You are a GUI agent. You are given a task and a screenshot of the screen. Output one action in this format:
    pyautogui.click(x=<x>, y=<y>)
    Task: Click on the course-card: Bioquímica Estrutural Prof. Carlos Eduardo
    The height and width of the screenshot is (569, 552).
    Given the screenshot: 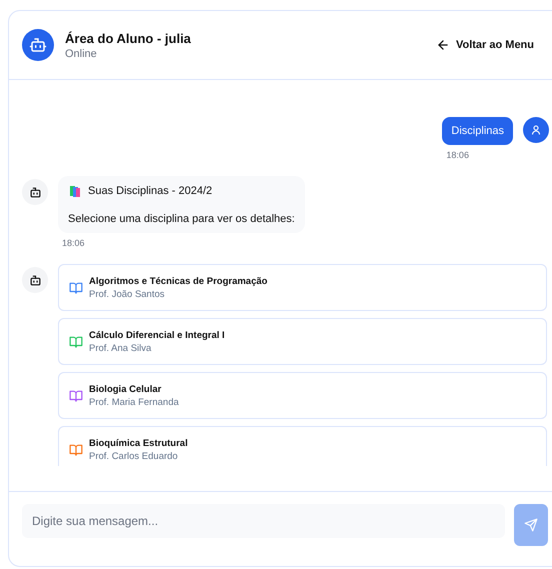 What is the action you would take?
    pyautogui.click(x=302, y=446)
    